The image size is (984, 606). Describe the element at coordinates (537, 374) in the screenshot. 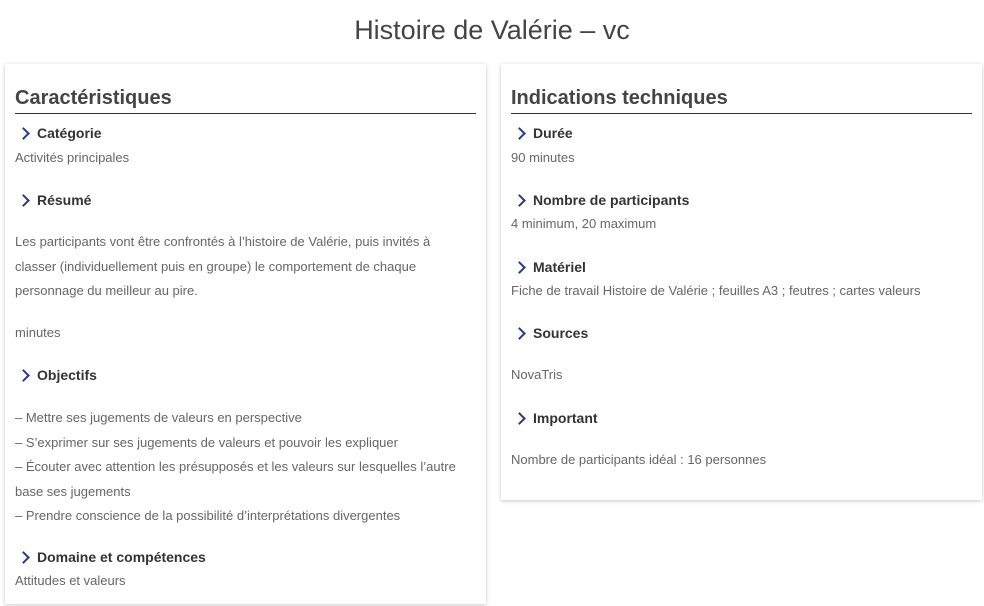

I see `section-sources-text: NovaTris` at that location.